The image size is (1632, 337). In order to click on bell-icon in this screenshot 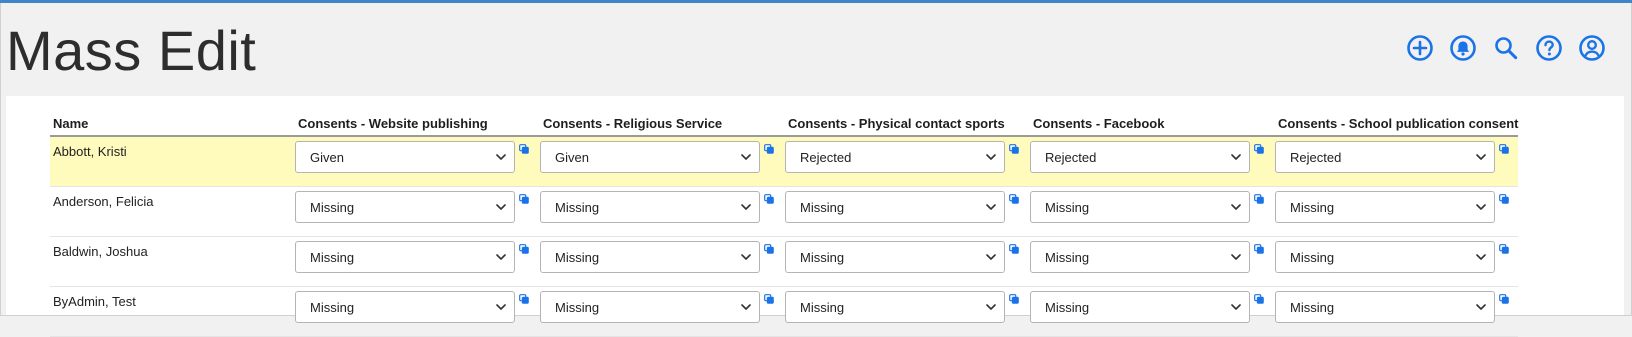, I will do `click(1463, 48)`.